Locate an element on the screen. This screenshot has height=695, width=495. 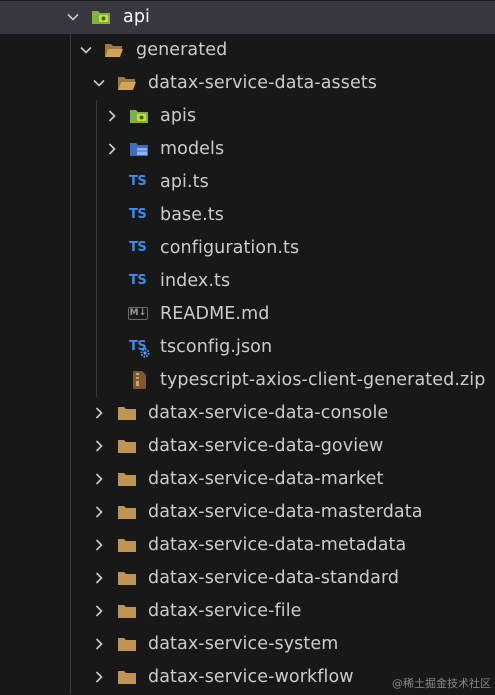
watermark: @稀土掘金技术社区 is located at coordinates (441, 683).